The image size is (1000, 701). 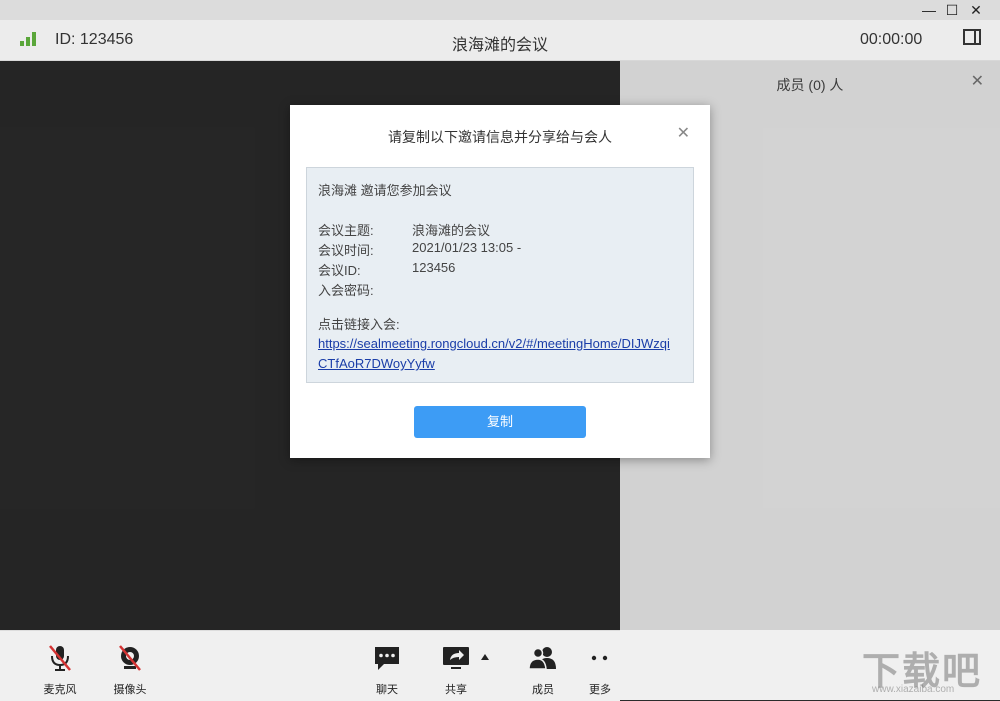 What do you see at coordinates (976, 10) in the screenshot?
I see `window-close-button: ✕` at bounding box center [976, 10].